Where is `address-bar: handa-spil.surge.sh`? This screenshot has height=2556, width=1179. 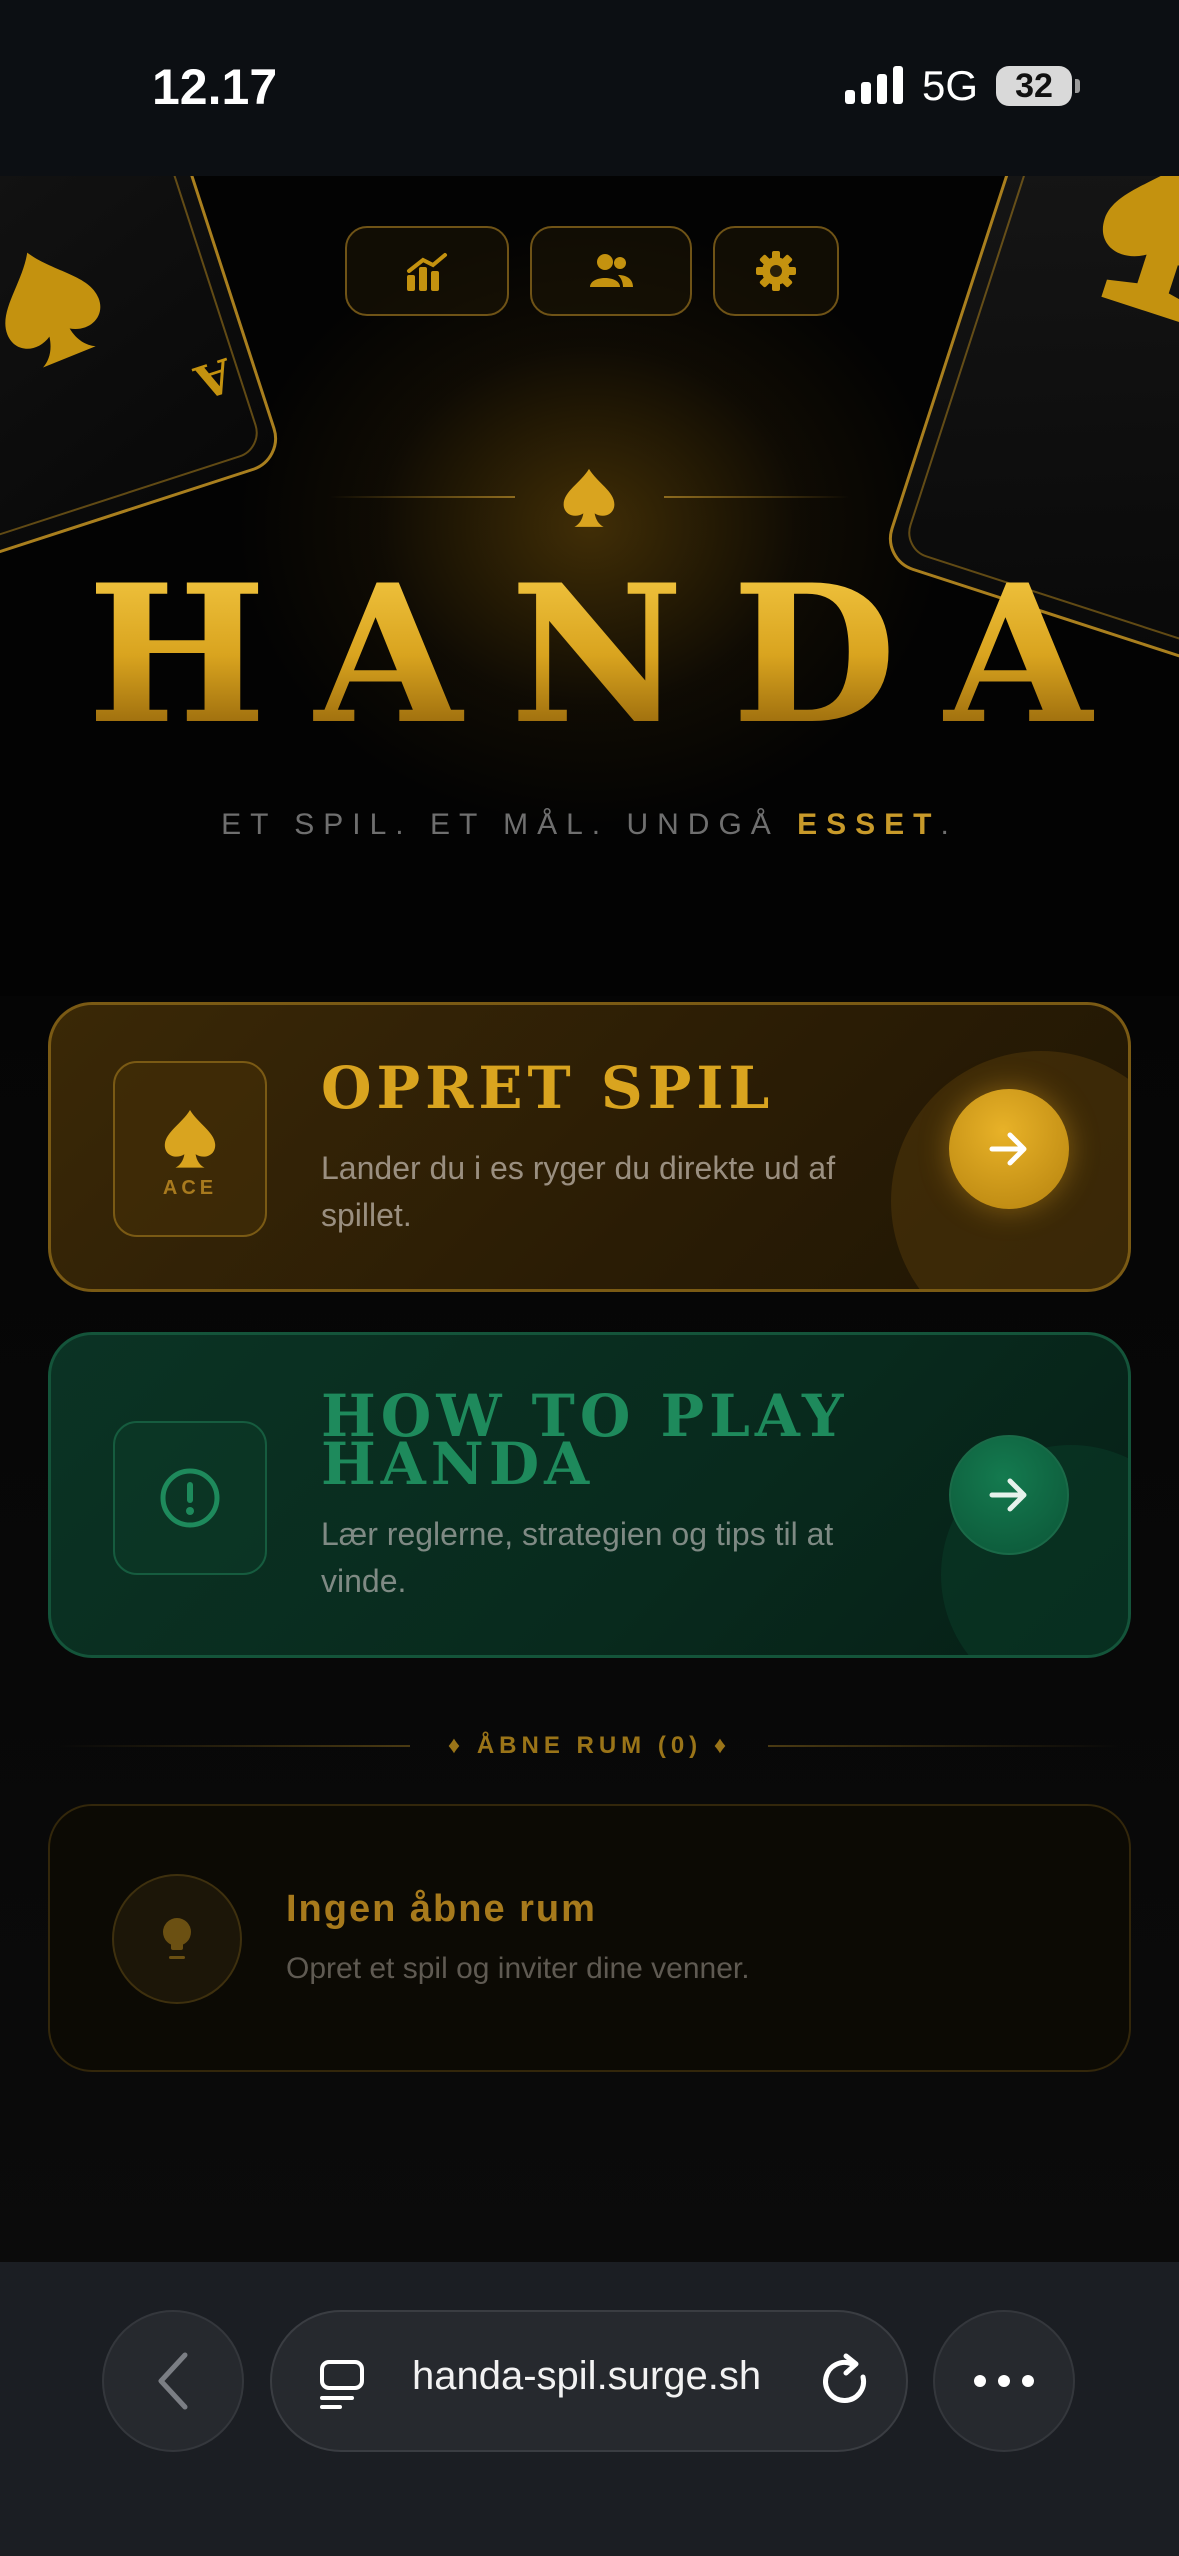
address-bar: handa-spil.surge.sh is located at coordinates (589, 2381).